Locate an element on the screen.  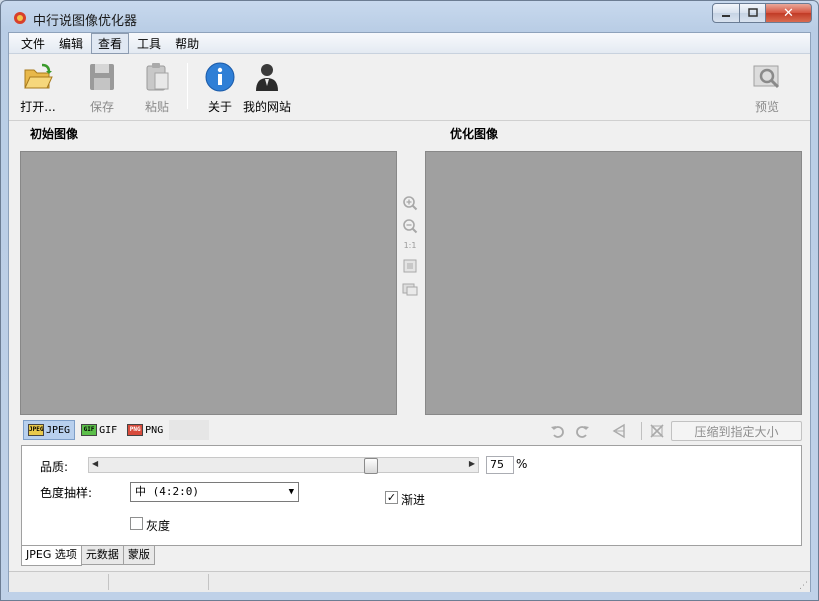
jpeg-format-icon: JPEG is located at coordinates (36, 430).